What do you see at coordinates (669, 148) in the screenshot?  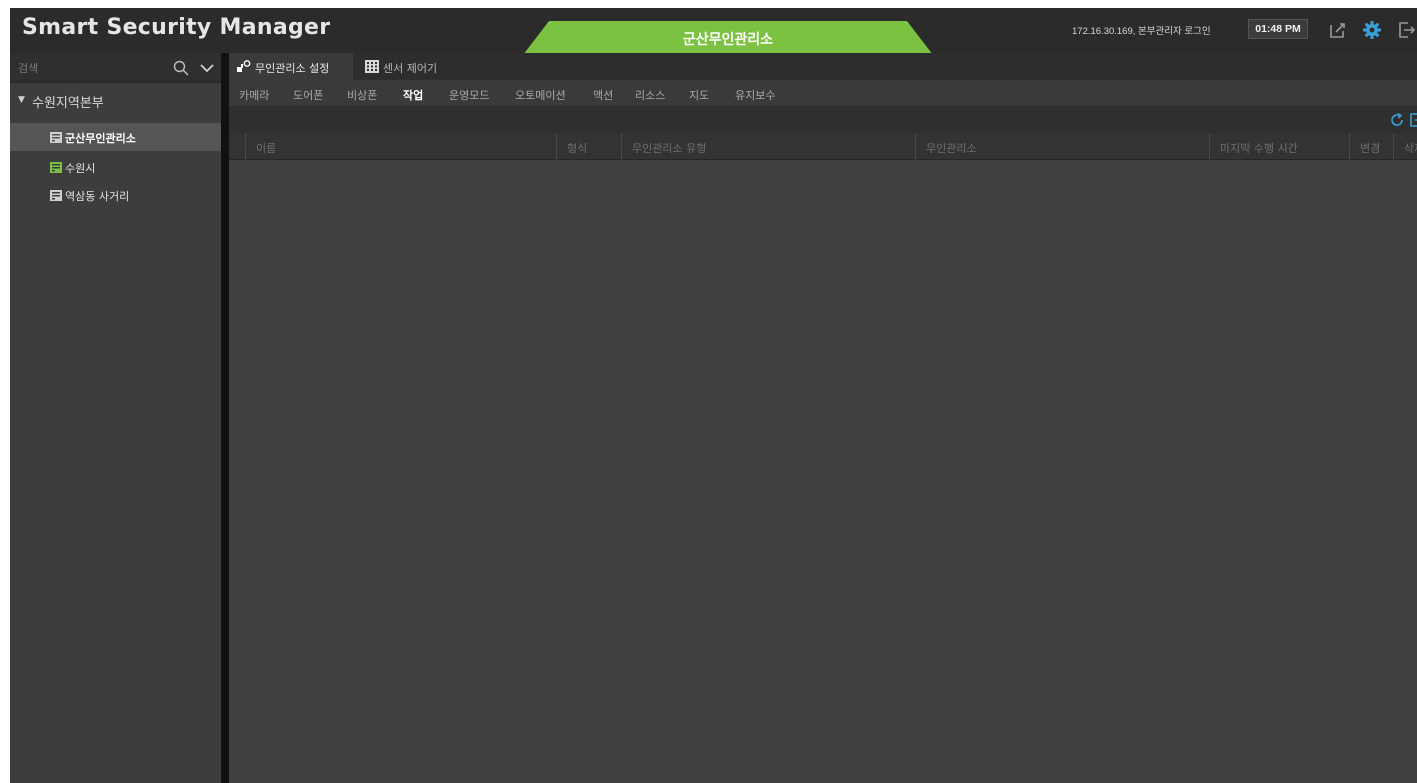 I see `column-label: 무인관리소 유형` at bounding box center [669, 148].